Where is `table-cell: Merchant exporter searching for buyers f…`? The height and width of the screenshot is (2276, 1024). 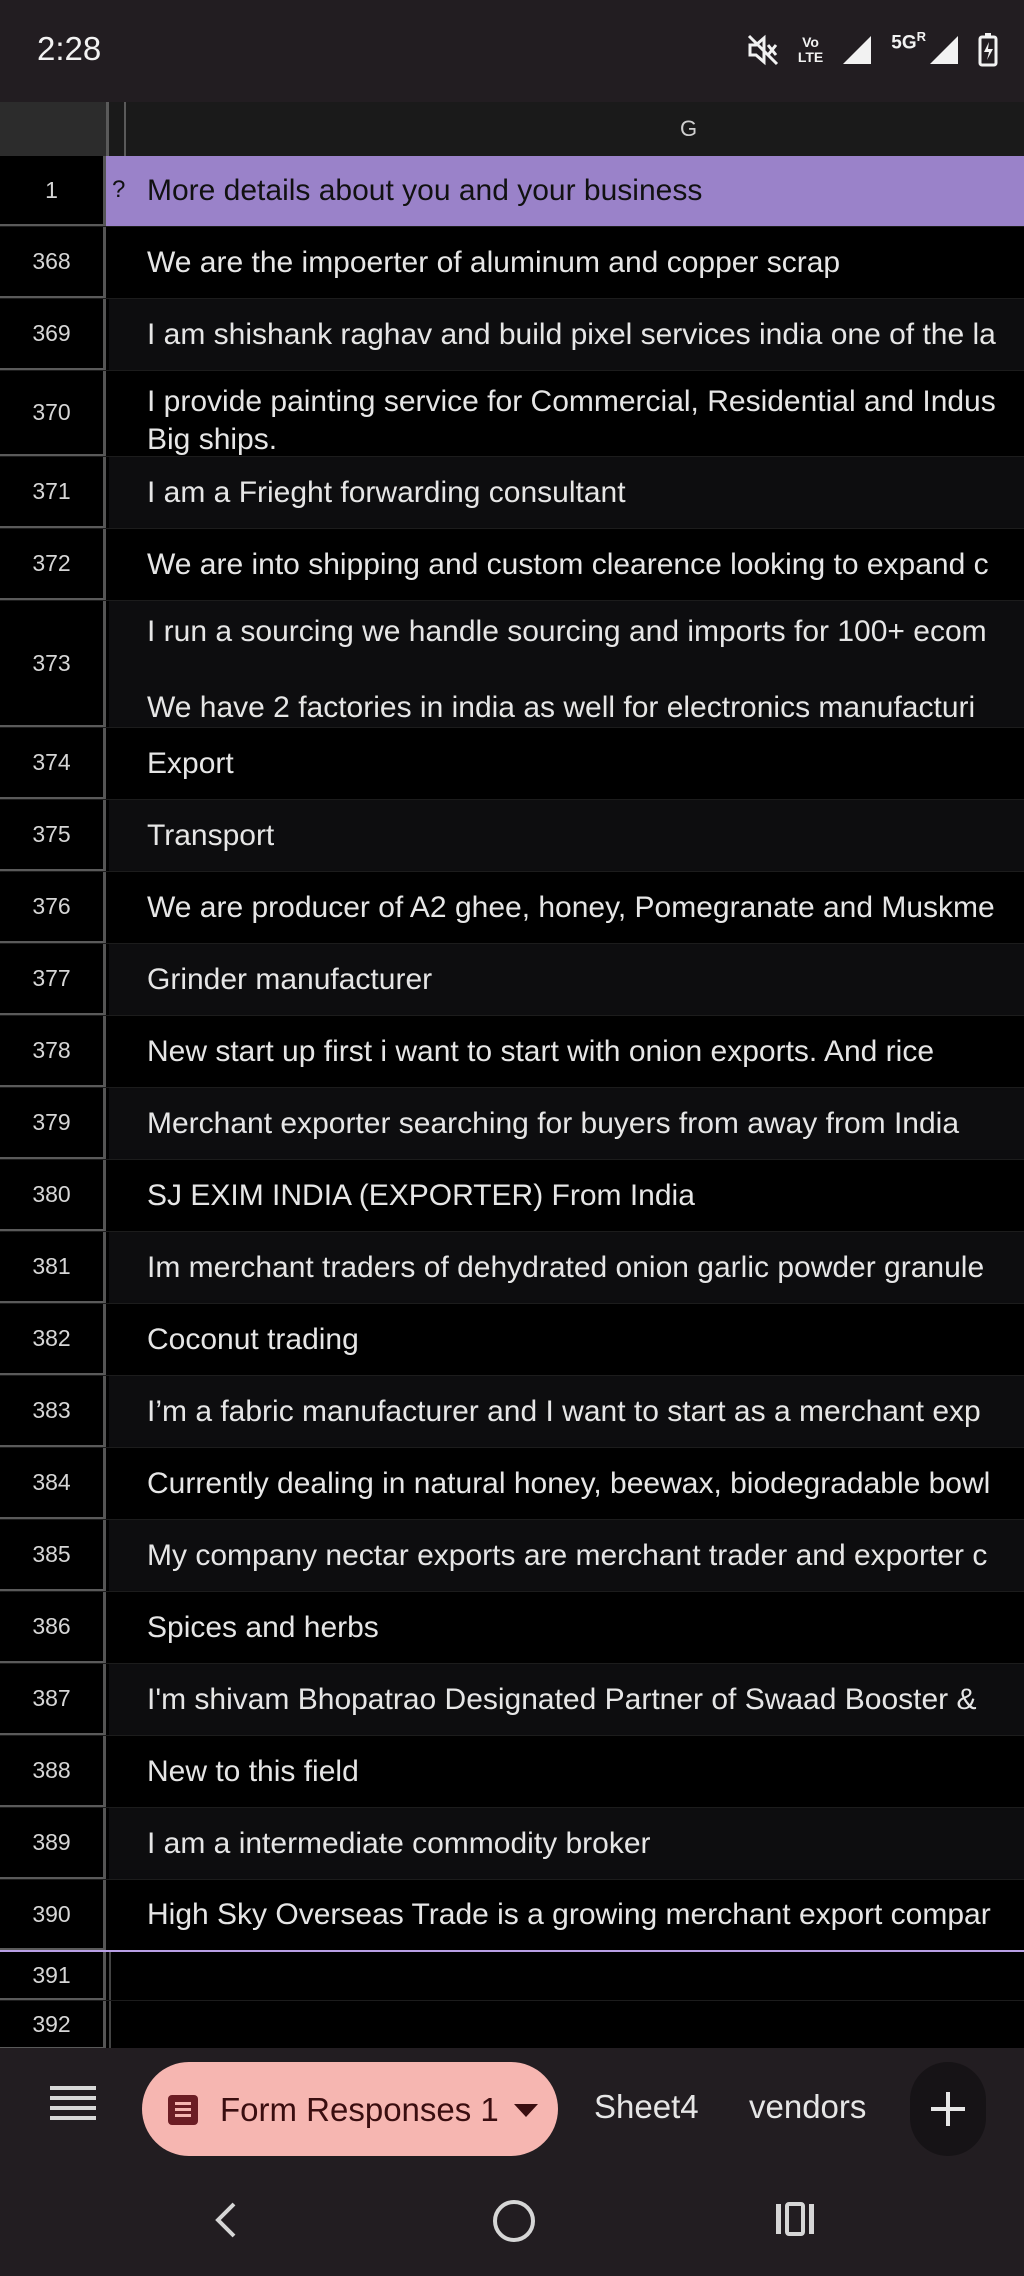
table-cell: Merchant exporter searching for buyers f… is located at coordinates (566, 1123).